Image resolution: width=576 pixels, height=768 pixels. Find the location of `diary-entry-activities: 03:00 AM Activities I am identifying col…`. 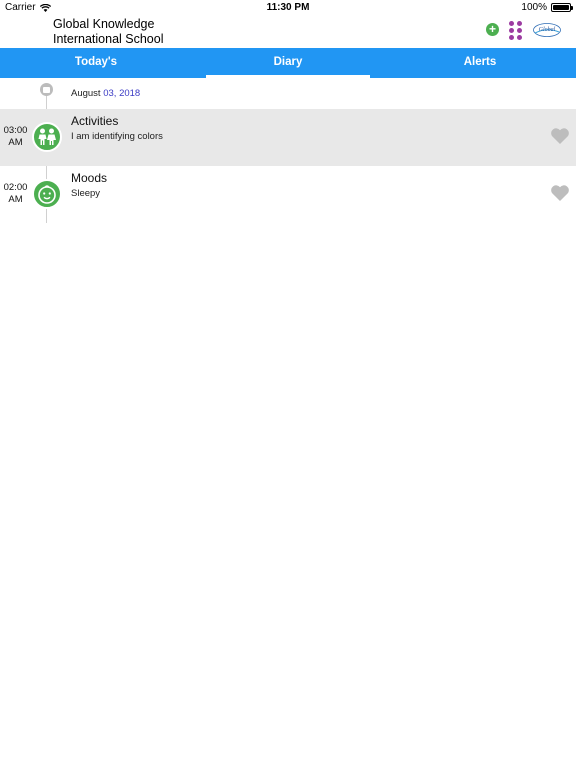

diary-entry-activities: 03:00 AM Activities I am identifying col… is located at coordinates (288, 137).